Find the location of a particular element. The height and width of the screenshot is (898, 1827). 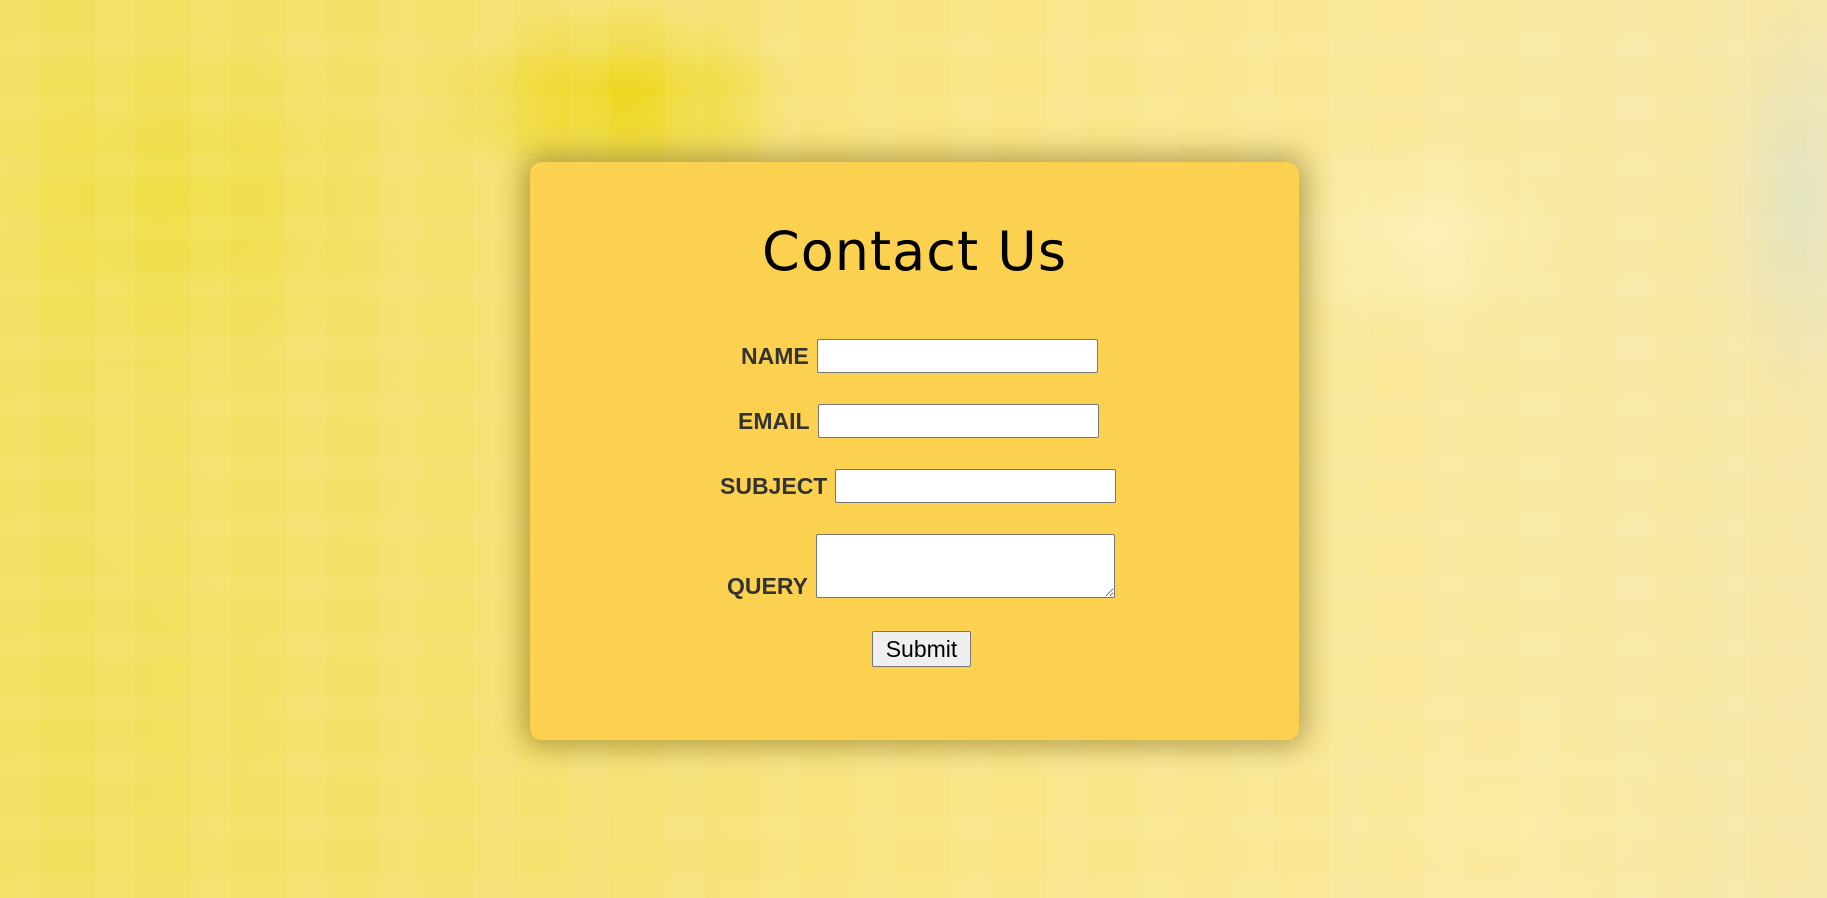

query-label: QUERY is located at coordinates (767, 586).